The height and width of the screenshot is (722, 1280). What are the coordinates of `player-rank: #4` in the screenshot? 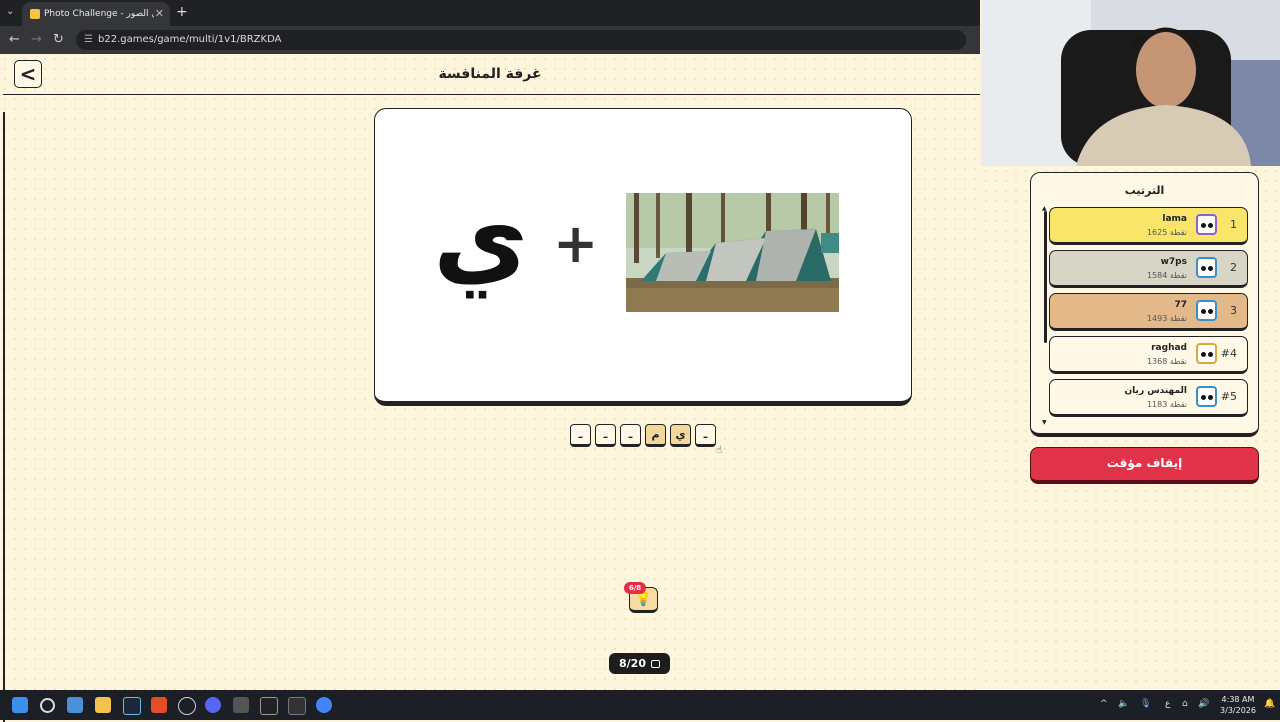 It's located at (1228, 353).